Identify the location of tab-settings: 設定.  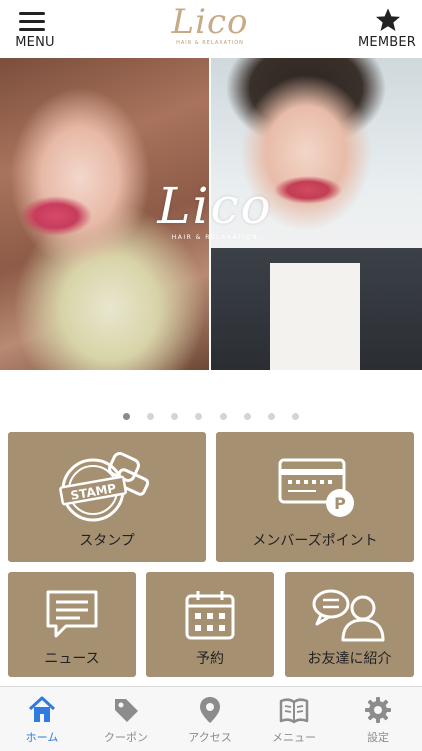
(378, 719).